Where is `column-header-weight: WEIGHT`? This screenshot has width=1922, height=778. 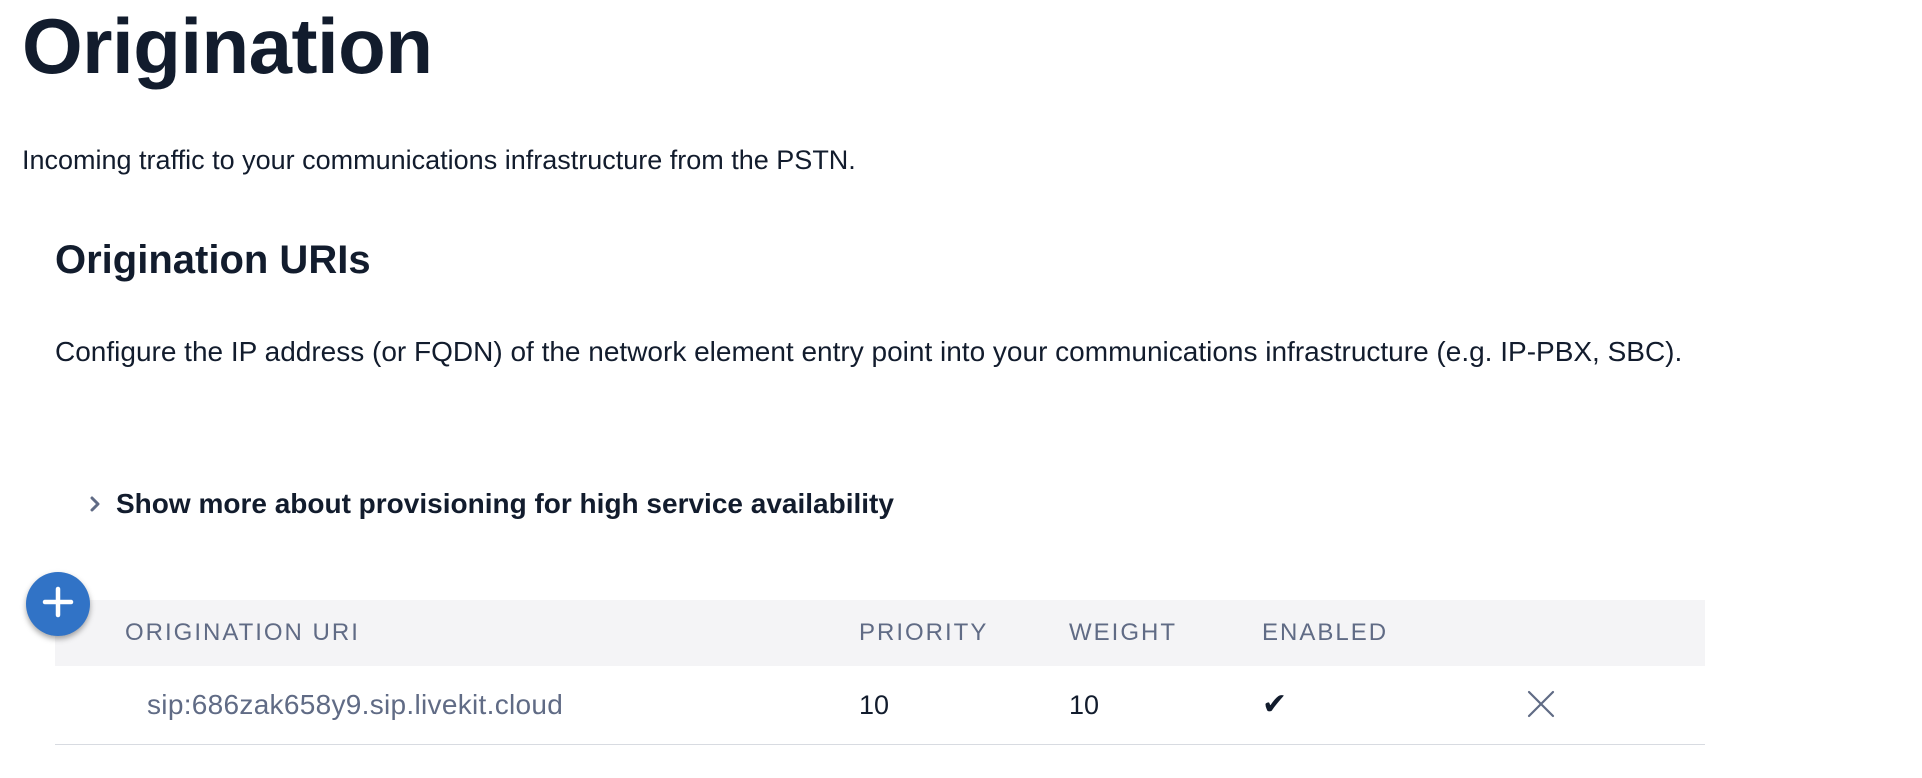
column-header-weight: WEIGHT is located at coordinates (1123, 632).